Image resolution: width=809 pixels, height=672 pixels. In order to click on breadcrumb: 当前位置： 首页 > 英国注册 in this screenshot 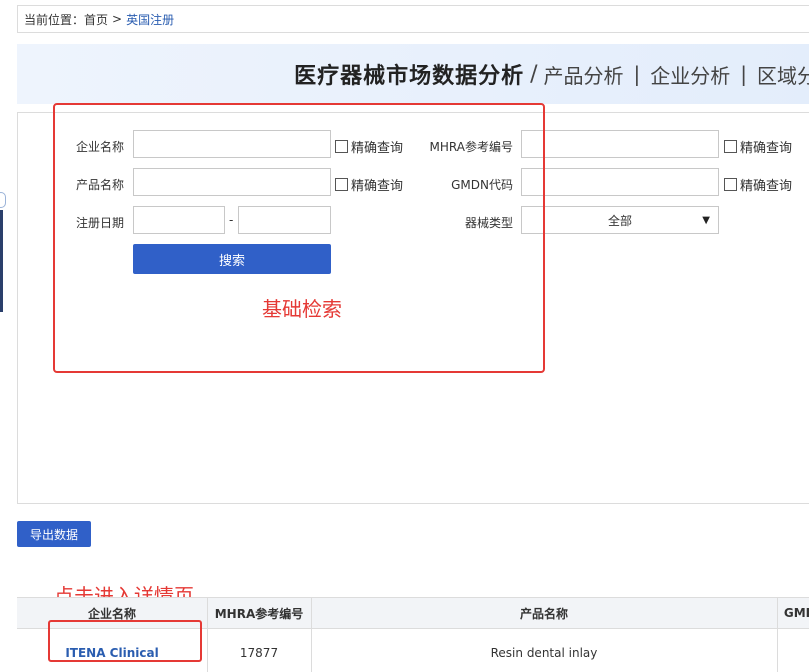, I will do `click(413, 19)`.